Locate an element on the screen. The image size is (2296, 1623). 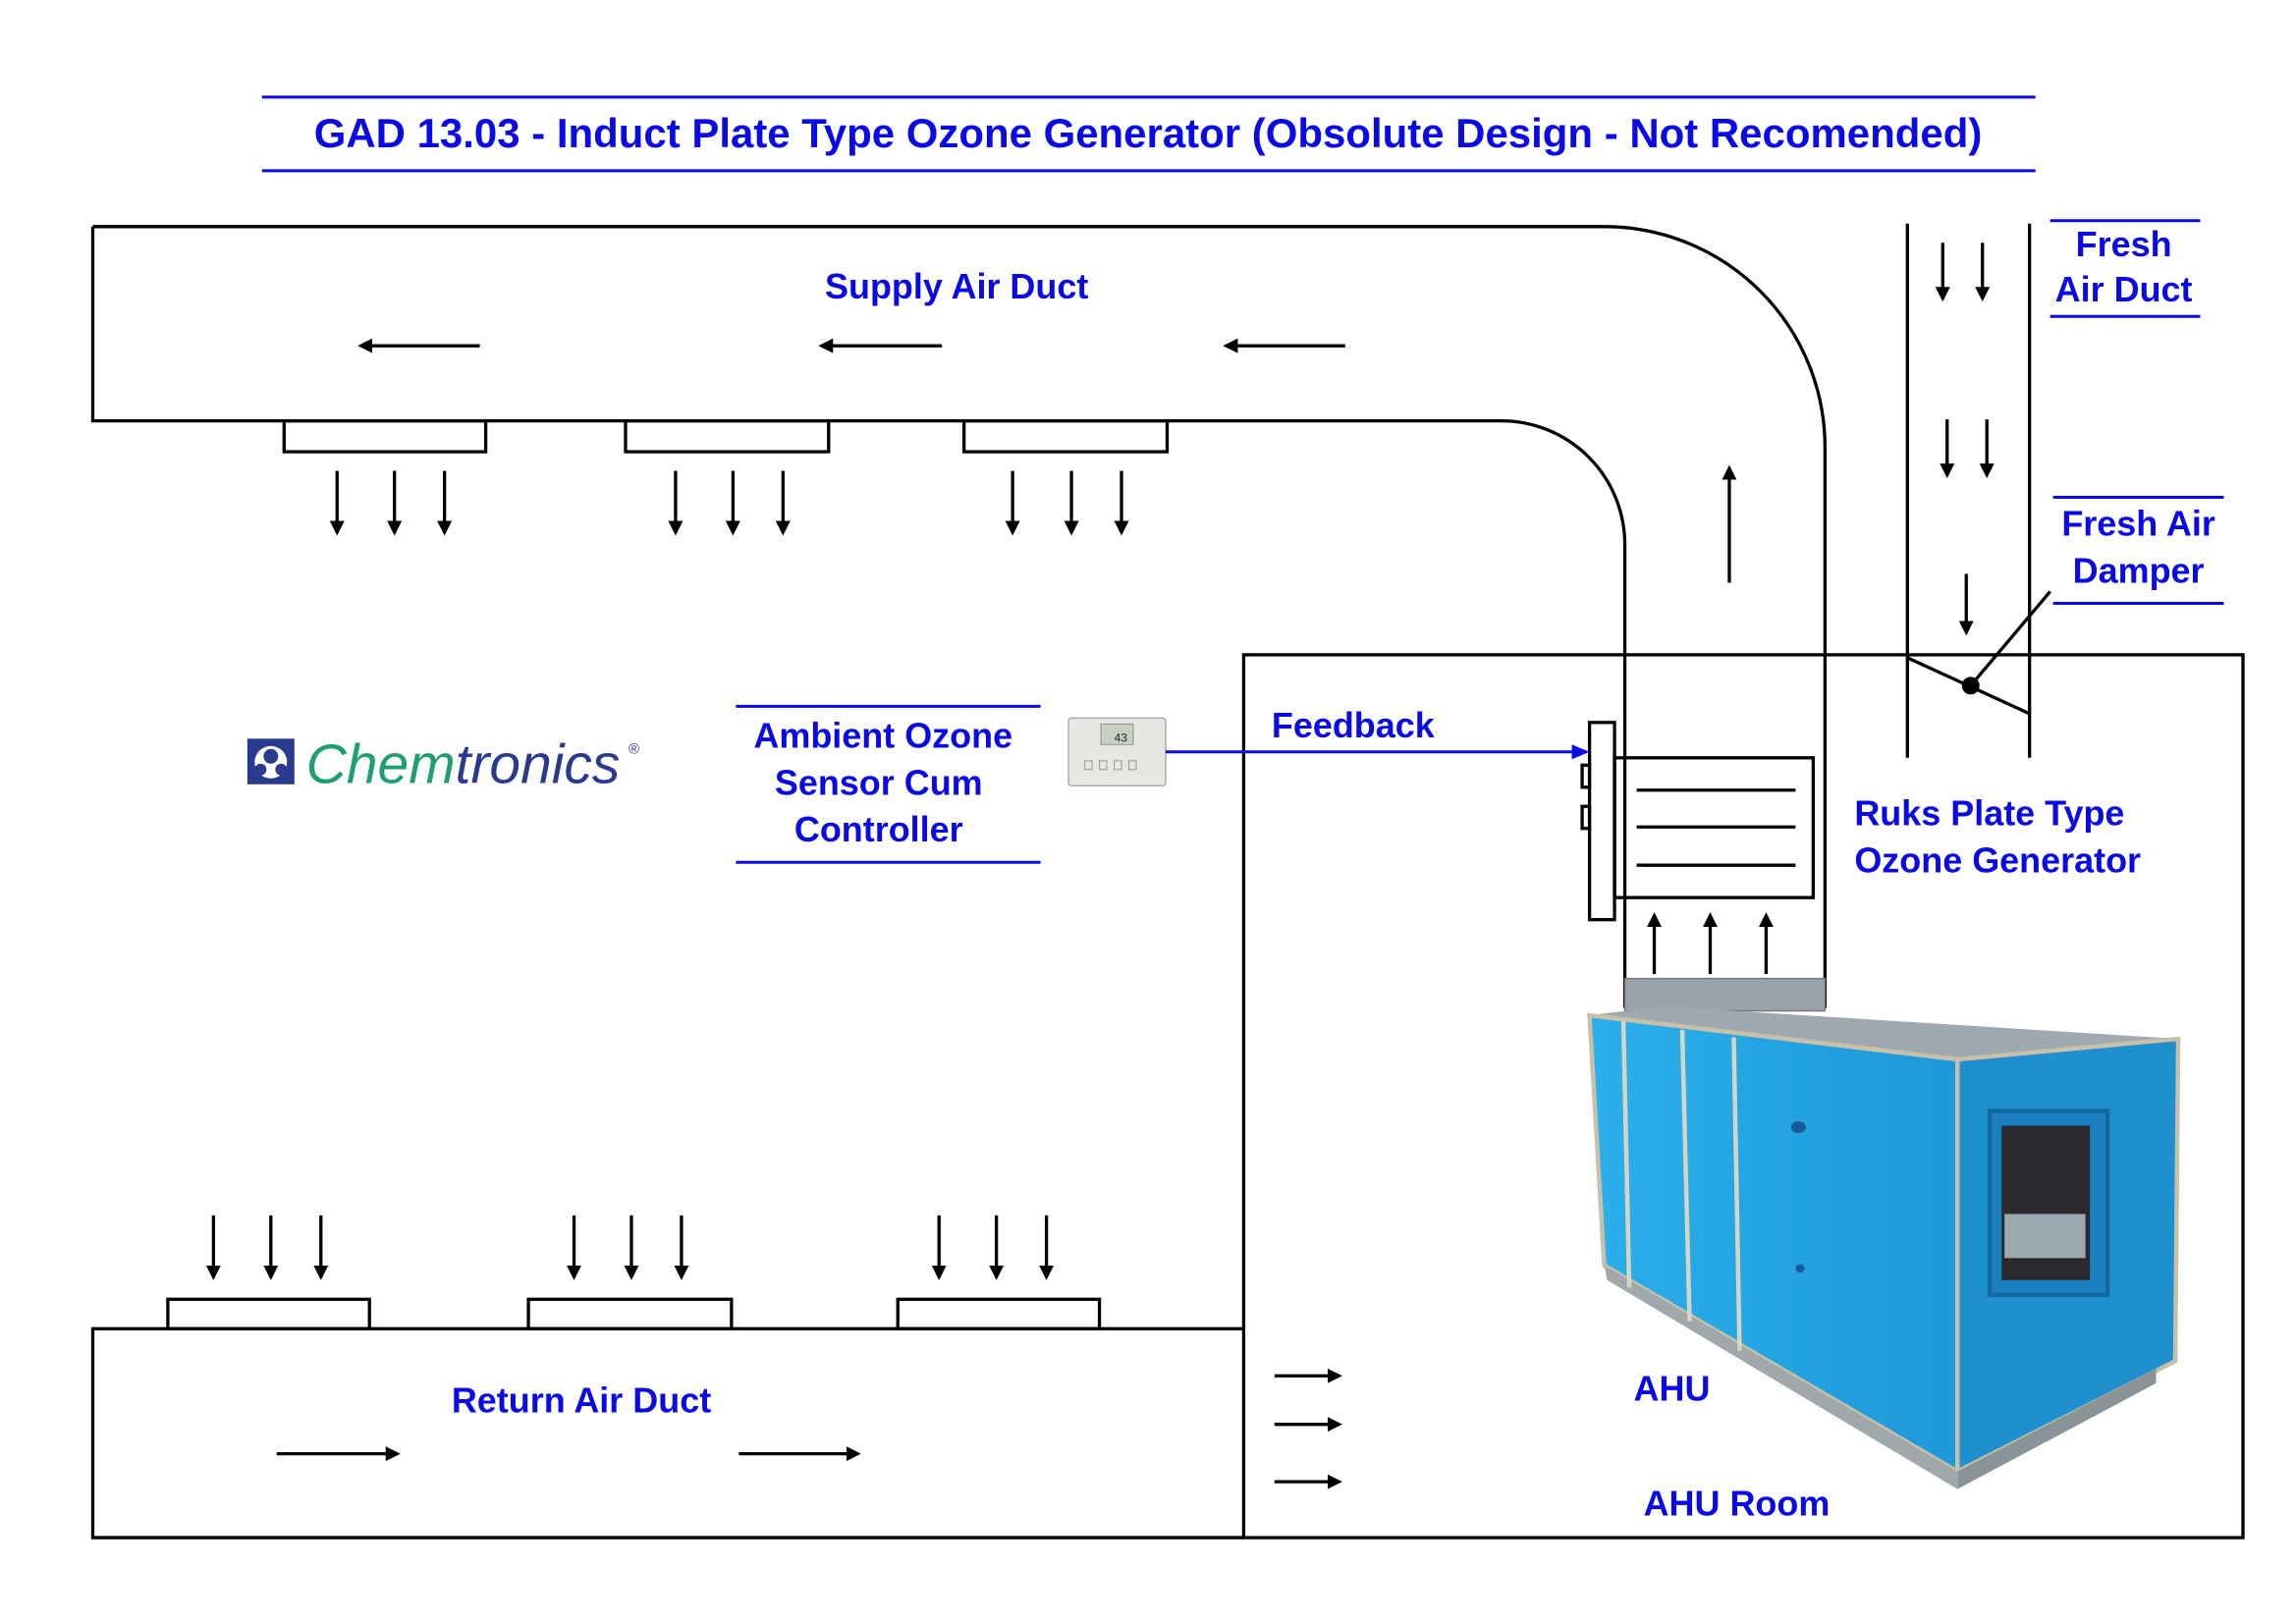
fresh-air-damper-label-1: Fresh Air is located at coordinates (2138, 524).